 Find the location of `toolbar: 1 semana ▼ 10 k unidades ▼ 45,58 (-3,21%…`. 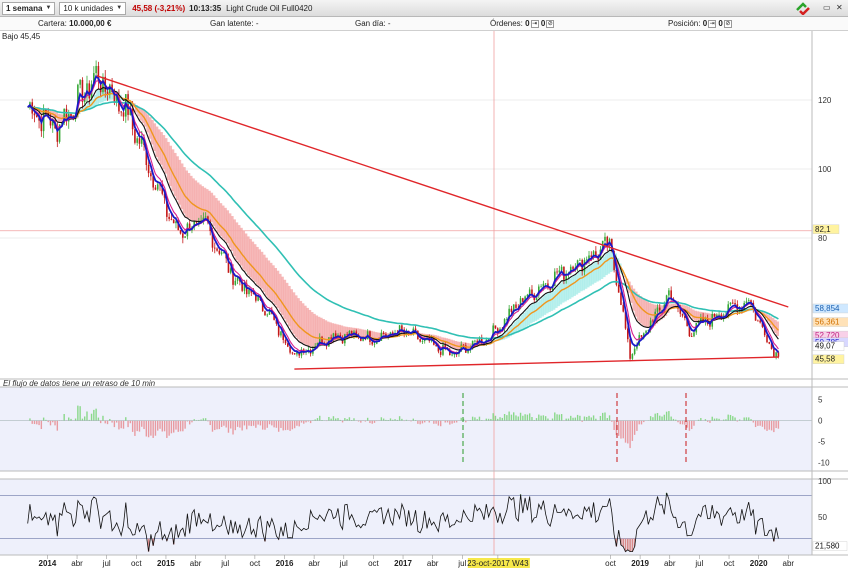

toolbar: 1 semana ▼ 10 k unidades ▼ 45,58 (-3,21%… is located at coordinates (424, 8).